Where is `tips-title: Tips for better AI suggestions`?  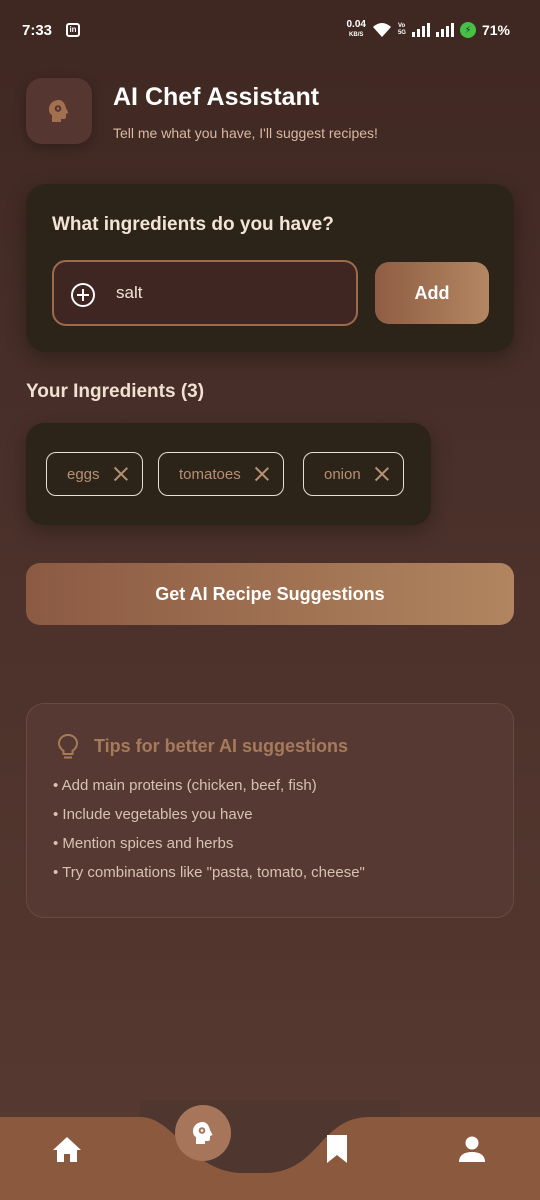 tips-title: Tips for better AI suggestions is located at coordinates (221, 746).